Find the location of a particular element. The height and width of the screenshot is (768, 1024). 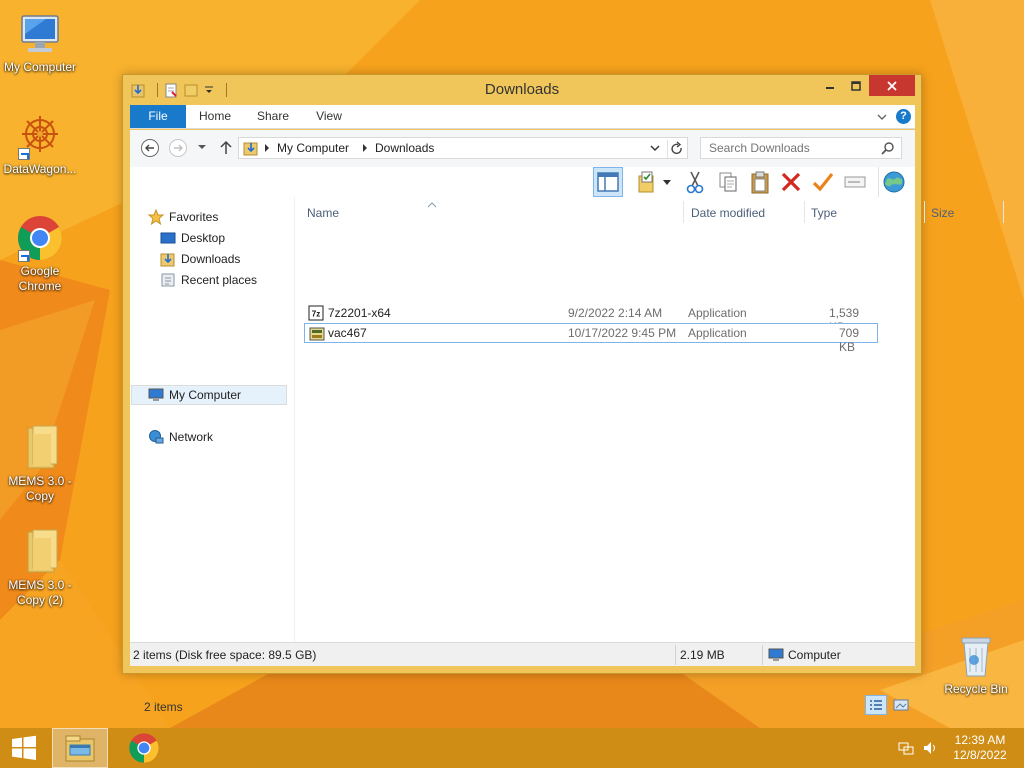

clock-time: 12:39 AM is located at coordinates (980, 740).